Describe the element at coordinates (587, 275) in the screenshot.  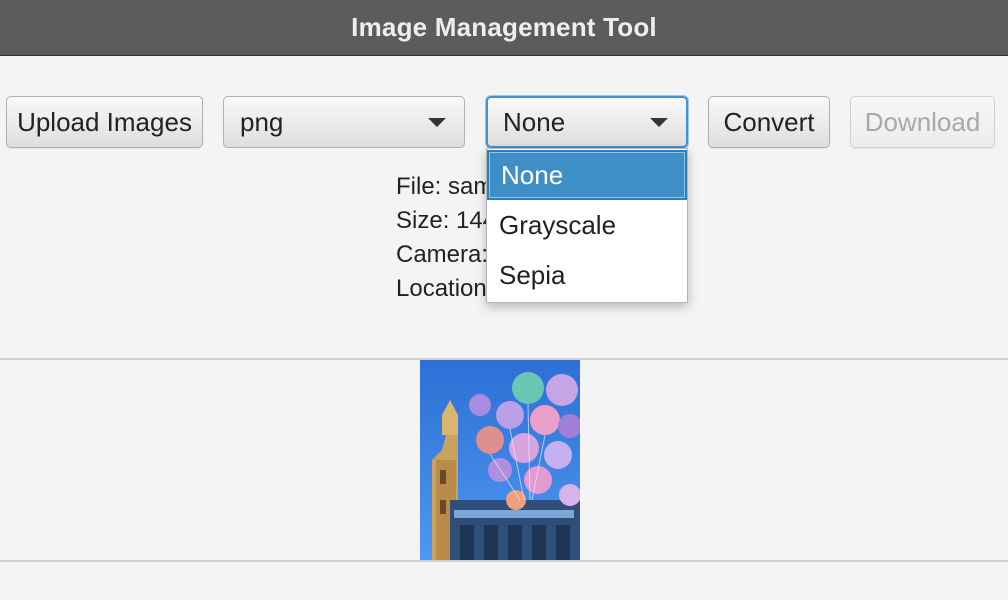
I see `filter-option-sepia: Sepia` at that location.